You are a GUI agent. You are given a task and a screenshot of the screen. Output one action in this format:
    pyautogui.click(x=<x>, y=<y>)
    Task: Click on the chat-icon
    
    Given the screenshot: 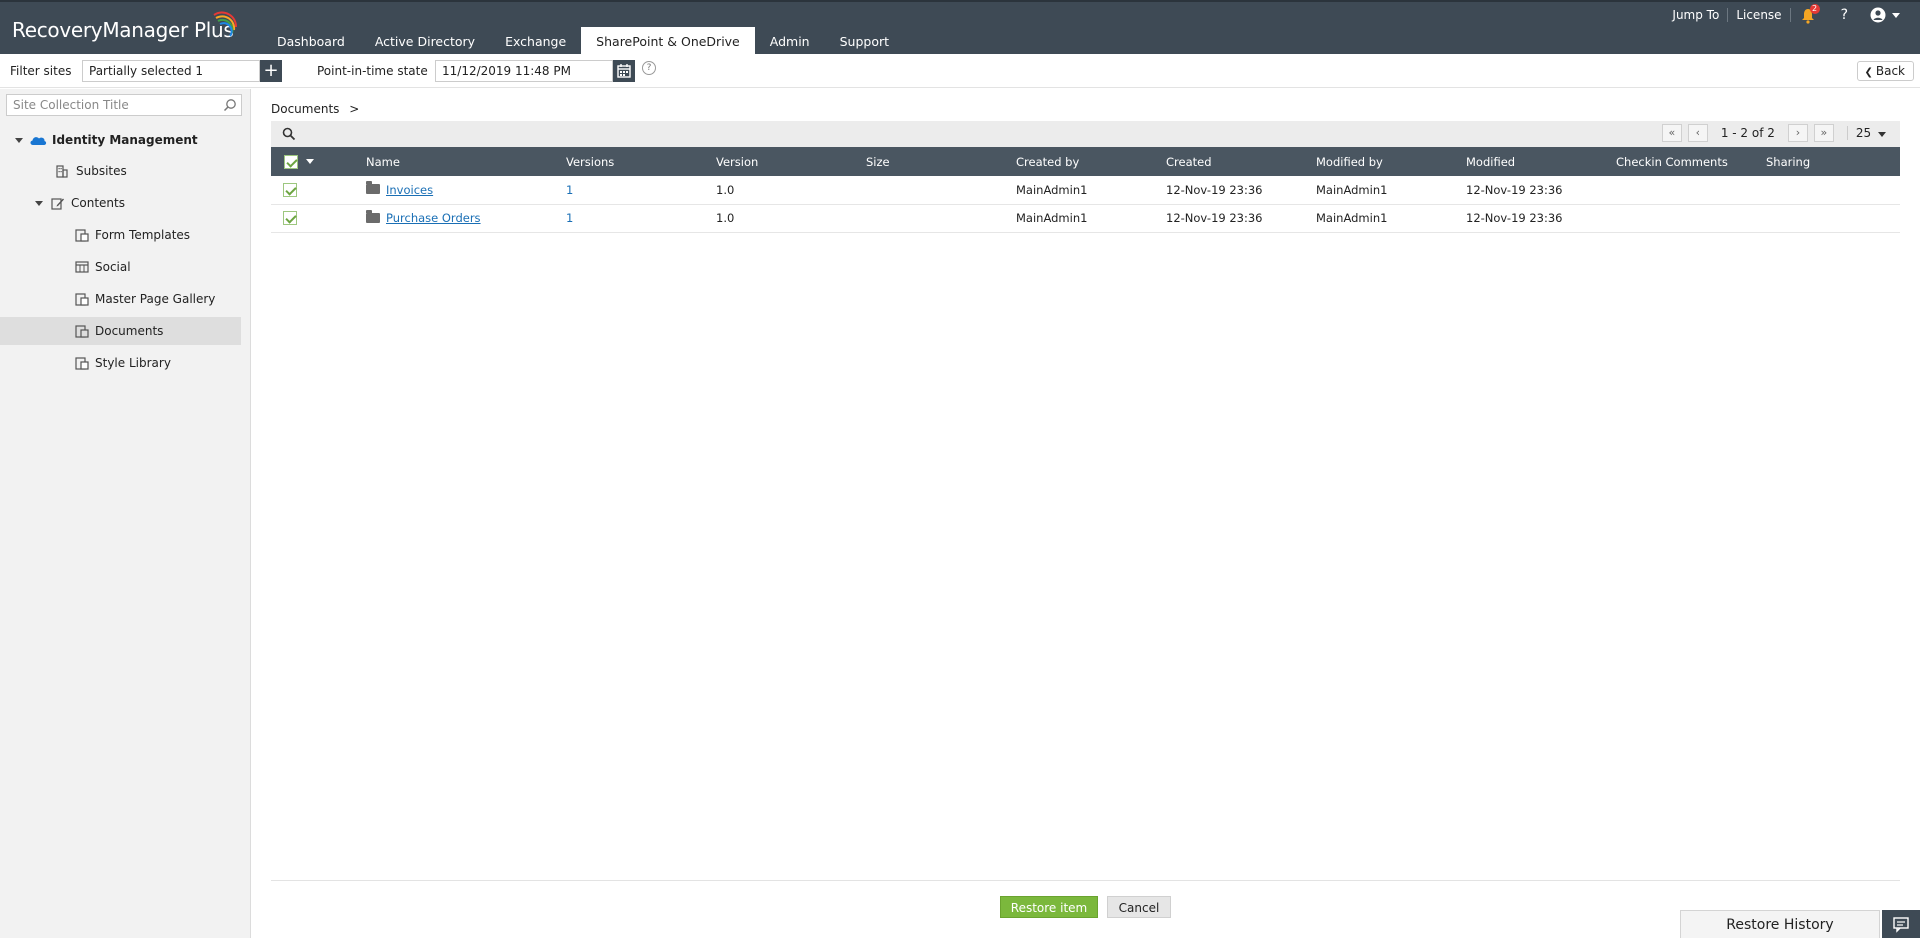 What is the action you would take?
    pyautogui.click(x=1901, y=925)
    